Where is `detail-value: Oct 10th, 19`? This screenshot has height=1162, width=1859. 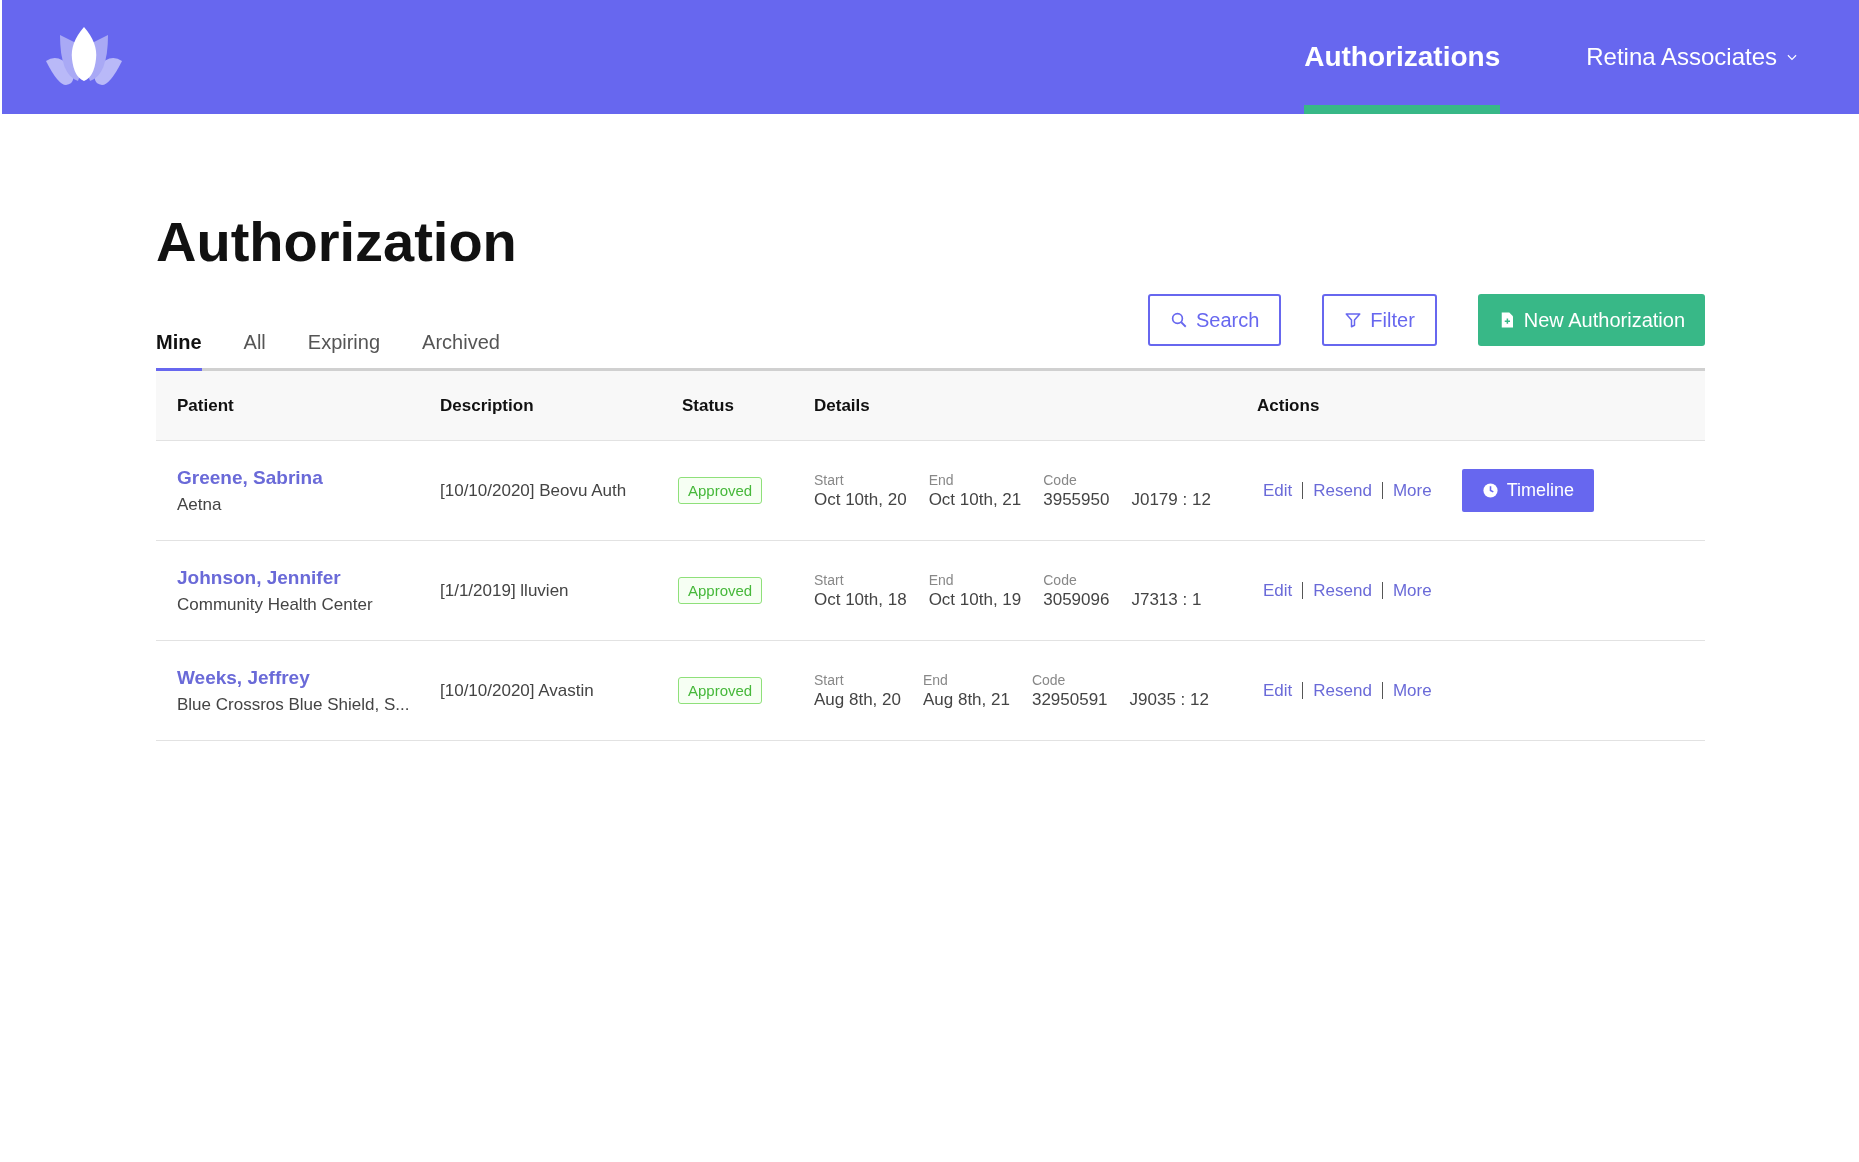 detail-value: Oct 10th, 19 is located at coordinates (975, 599).